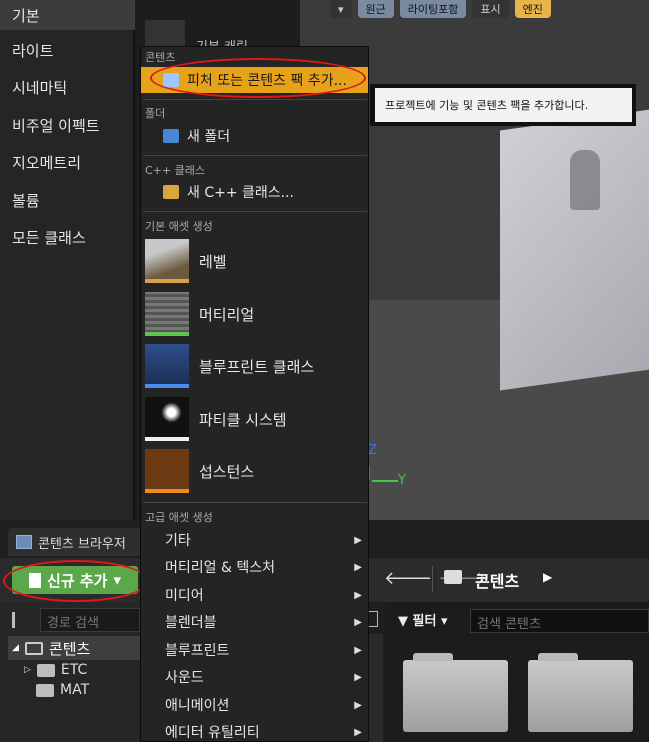  Describe the element at coordinates (435, 578) in the screenshot. I see `history-nav: 🡐 🡒` at that location.